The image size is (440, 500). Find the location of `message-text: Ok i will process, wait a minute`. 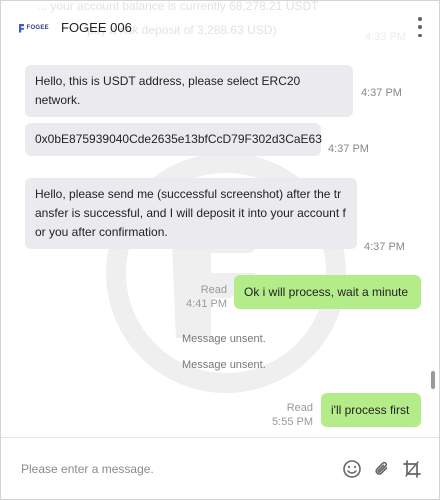

message-text: Ok i will process, wait a minute is located at coordinates (326, 292).